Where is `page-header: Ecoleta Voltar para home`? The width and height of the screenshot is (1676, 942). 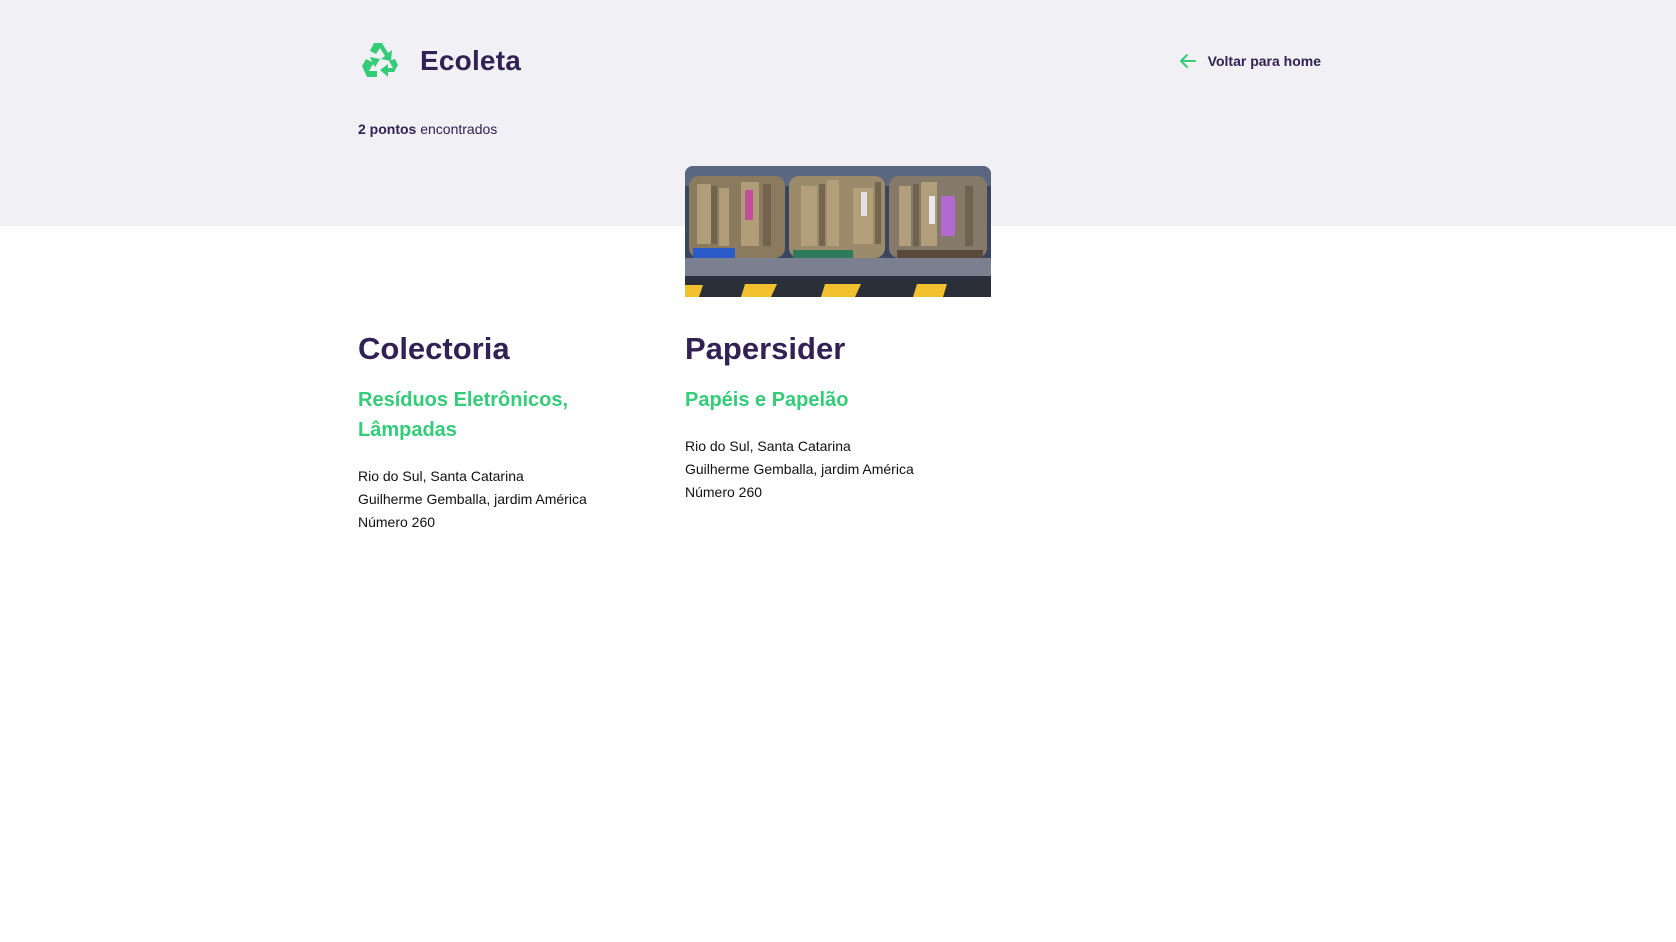 page-header: Ecoleta Voltar para home is located at coordinates (839, 61).